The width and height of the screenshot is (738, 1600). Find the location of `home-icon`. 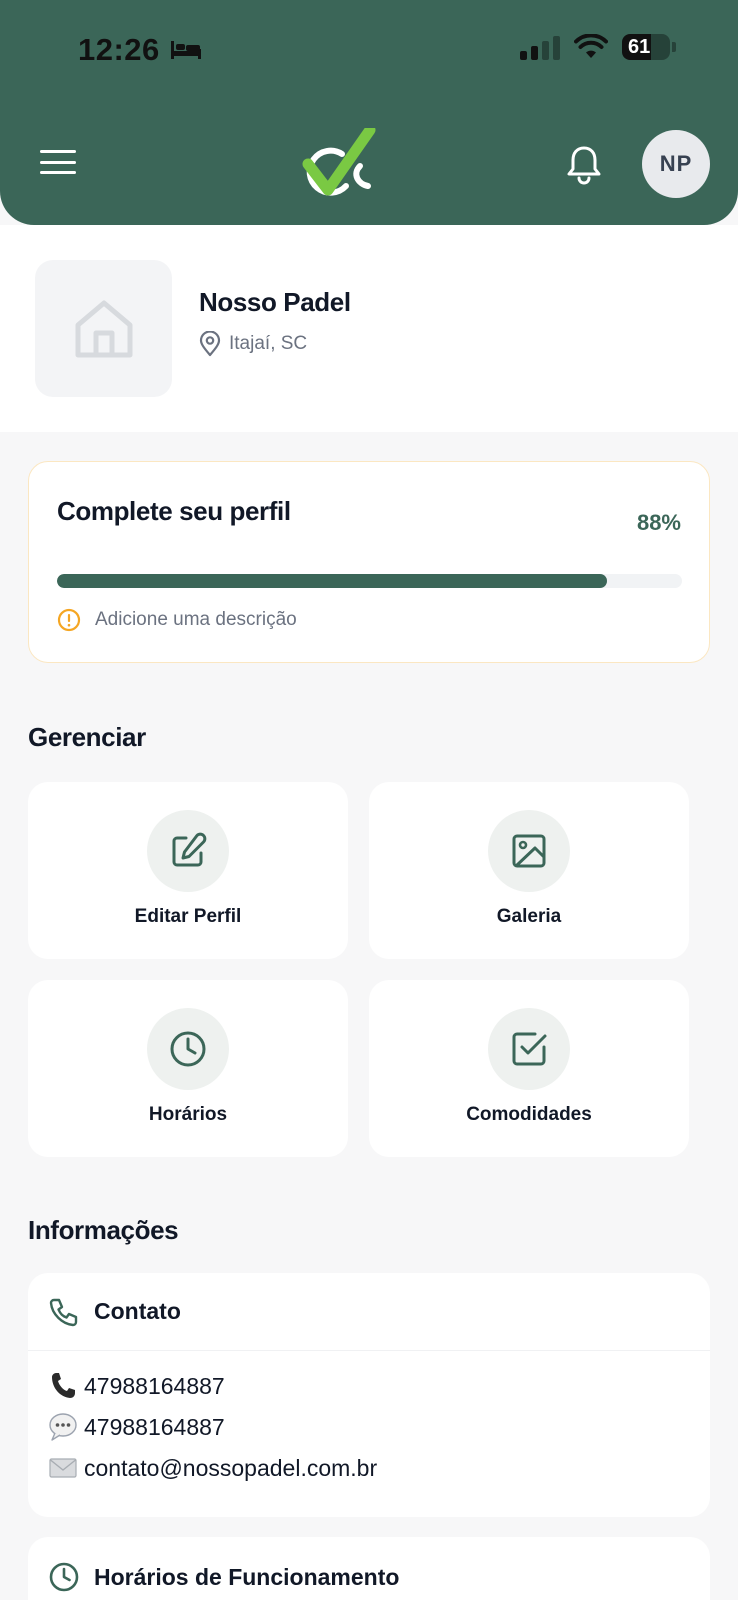

home-icon is located at coordinates (103, 328).